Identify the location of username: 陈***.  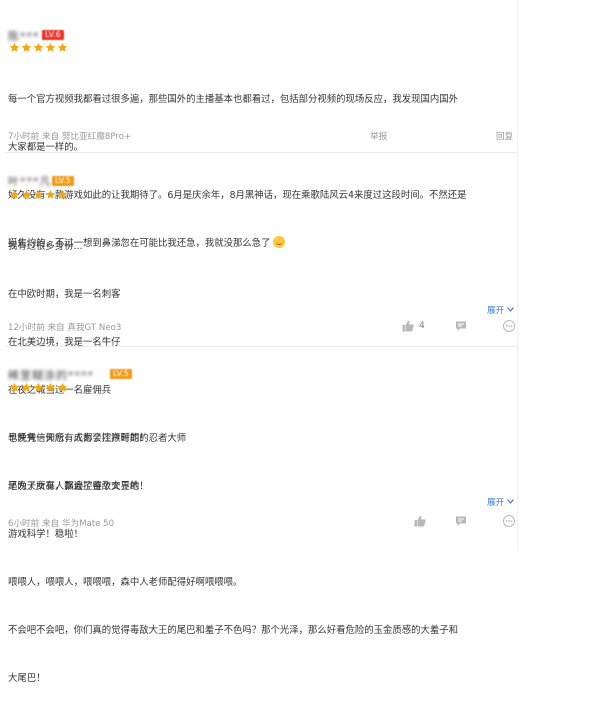
(24, 35).